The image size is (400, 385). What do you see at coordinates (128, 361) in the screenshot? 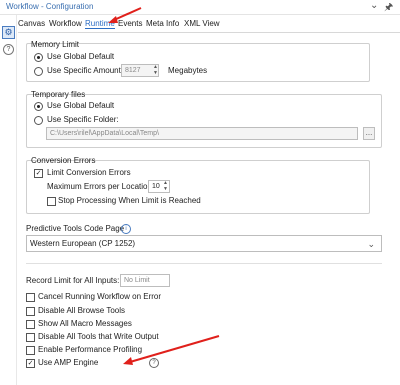
I see `amp-arrowhead` at bounding box center [128, 361].